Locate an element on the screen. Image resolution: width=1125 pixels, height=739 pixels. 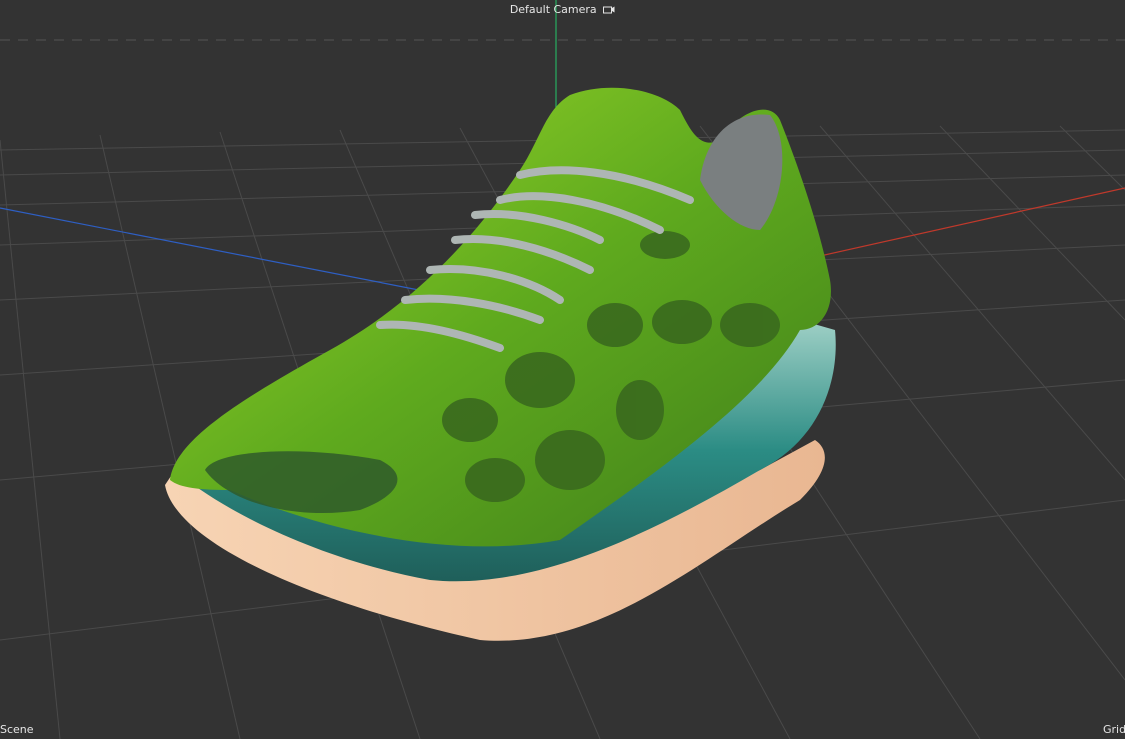
x-axis-line is located at coordinates (972, 222).